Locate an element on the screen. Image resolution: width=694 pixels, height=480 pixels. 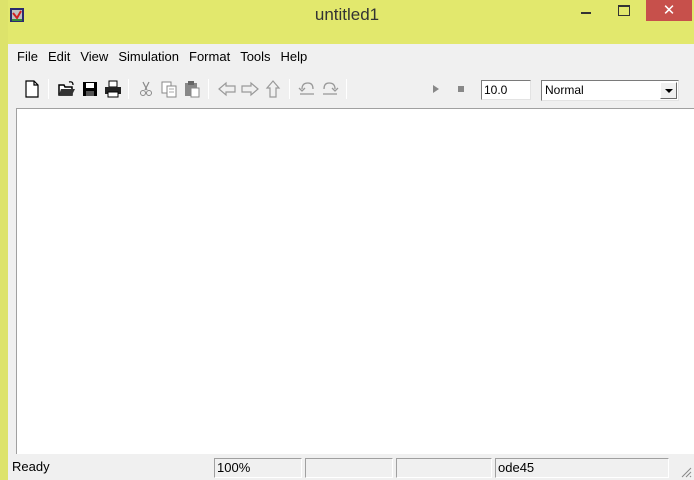
simulation-mode-value: Normal is located at coordinates (564, 90).